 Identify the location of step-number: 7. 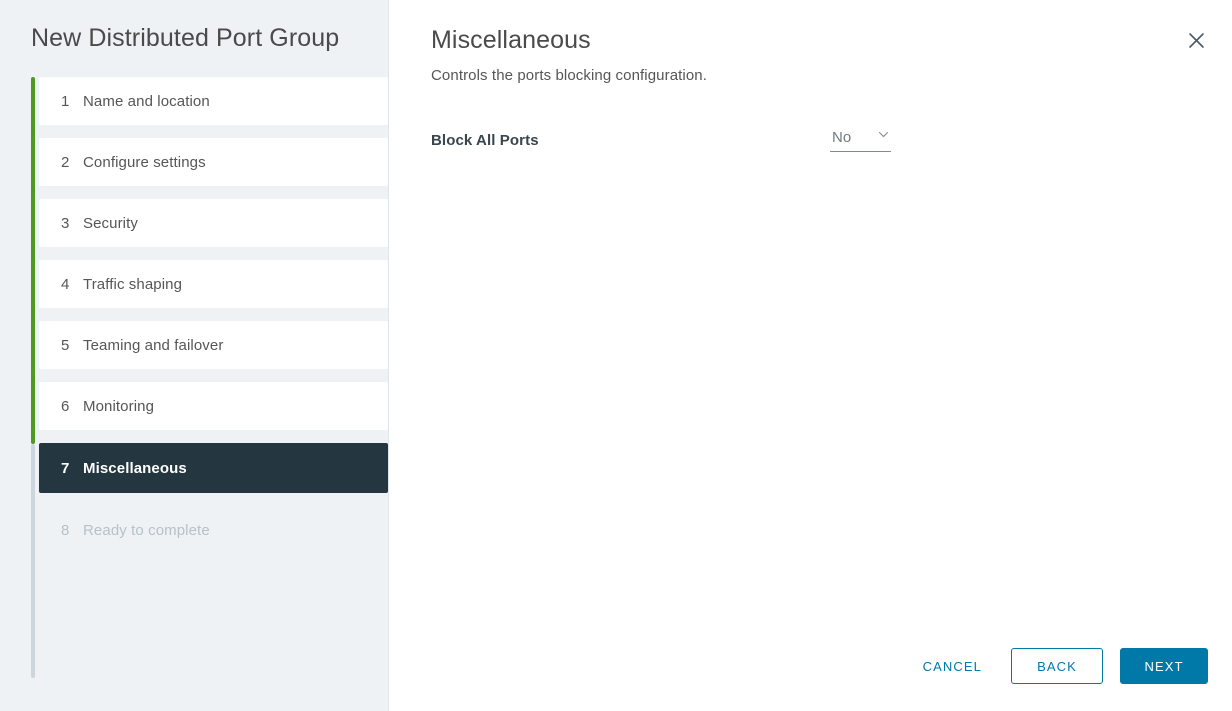
(65, 468).